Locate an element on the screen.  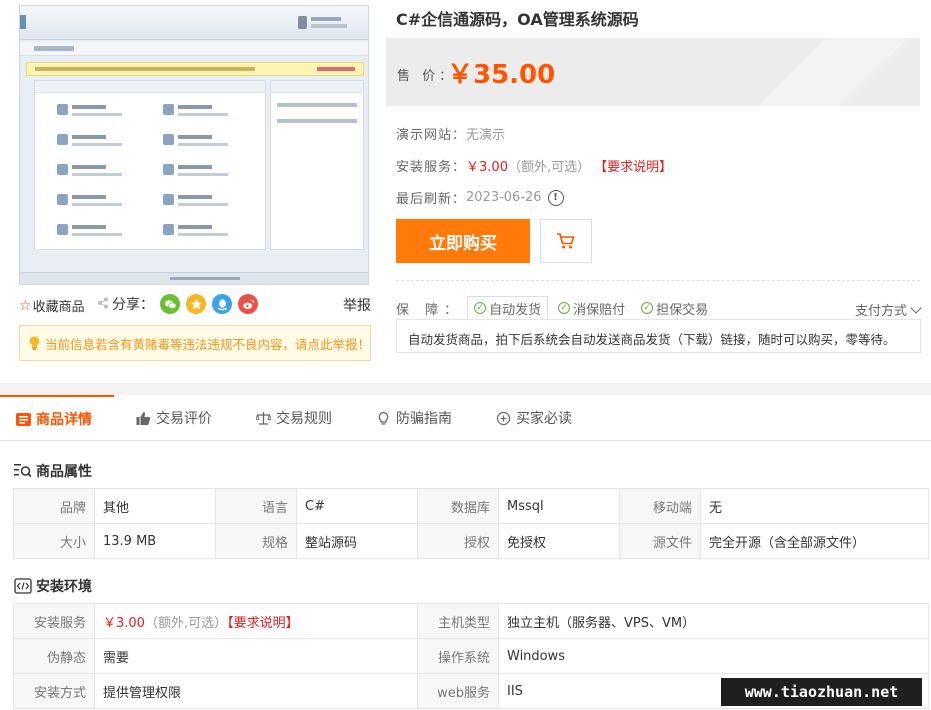
install-note: （额外,可选） is located at coordinates (549, 167).